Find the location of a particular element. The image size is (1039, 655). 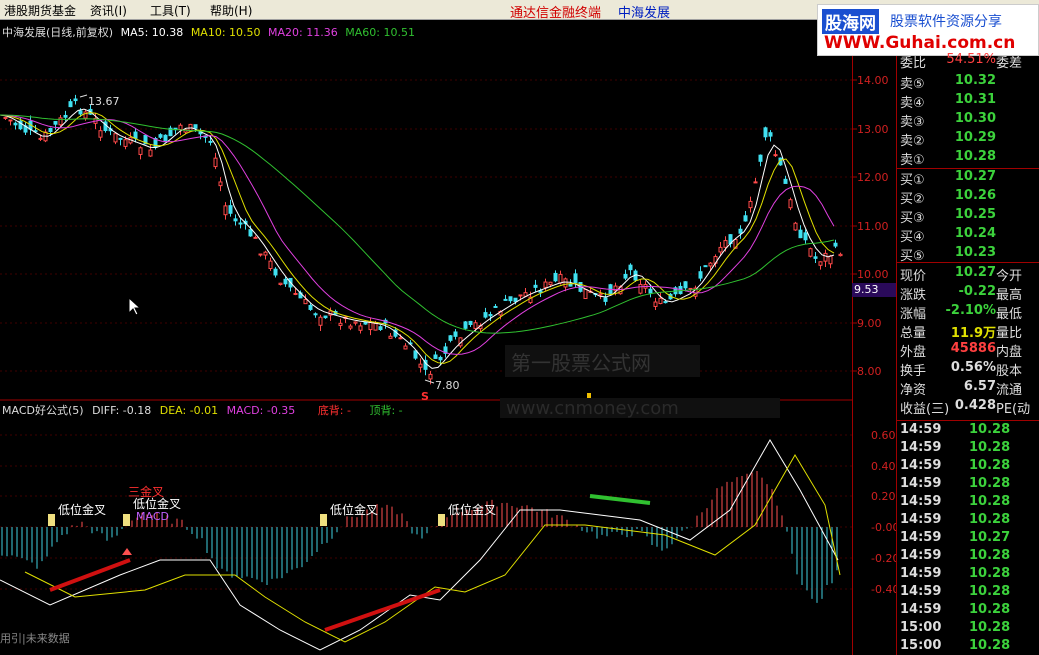

stat-label: 现价 is located at coordinates (913, 276).